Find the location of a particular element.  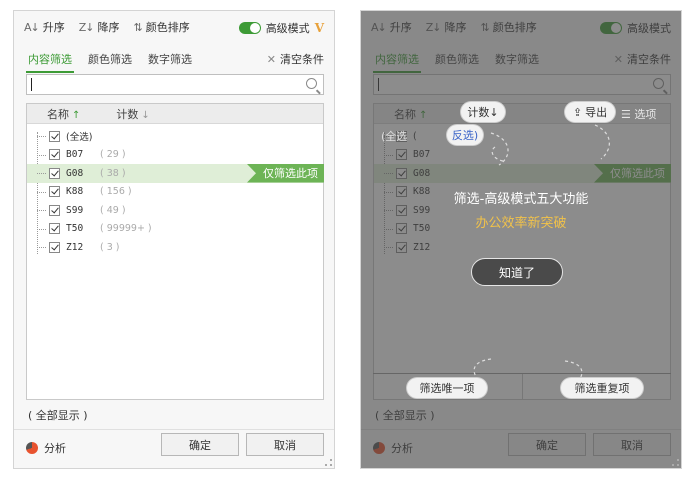

arrow-down-icon: ↓ is located at coordinates (145, 115).